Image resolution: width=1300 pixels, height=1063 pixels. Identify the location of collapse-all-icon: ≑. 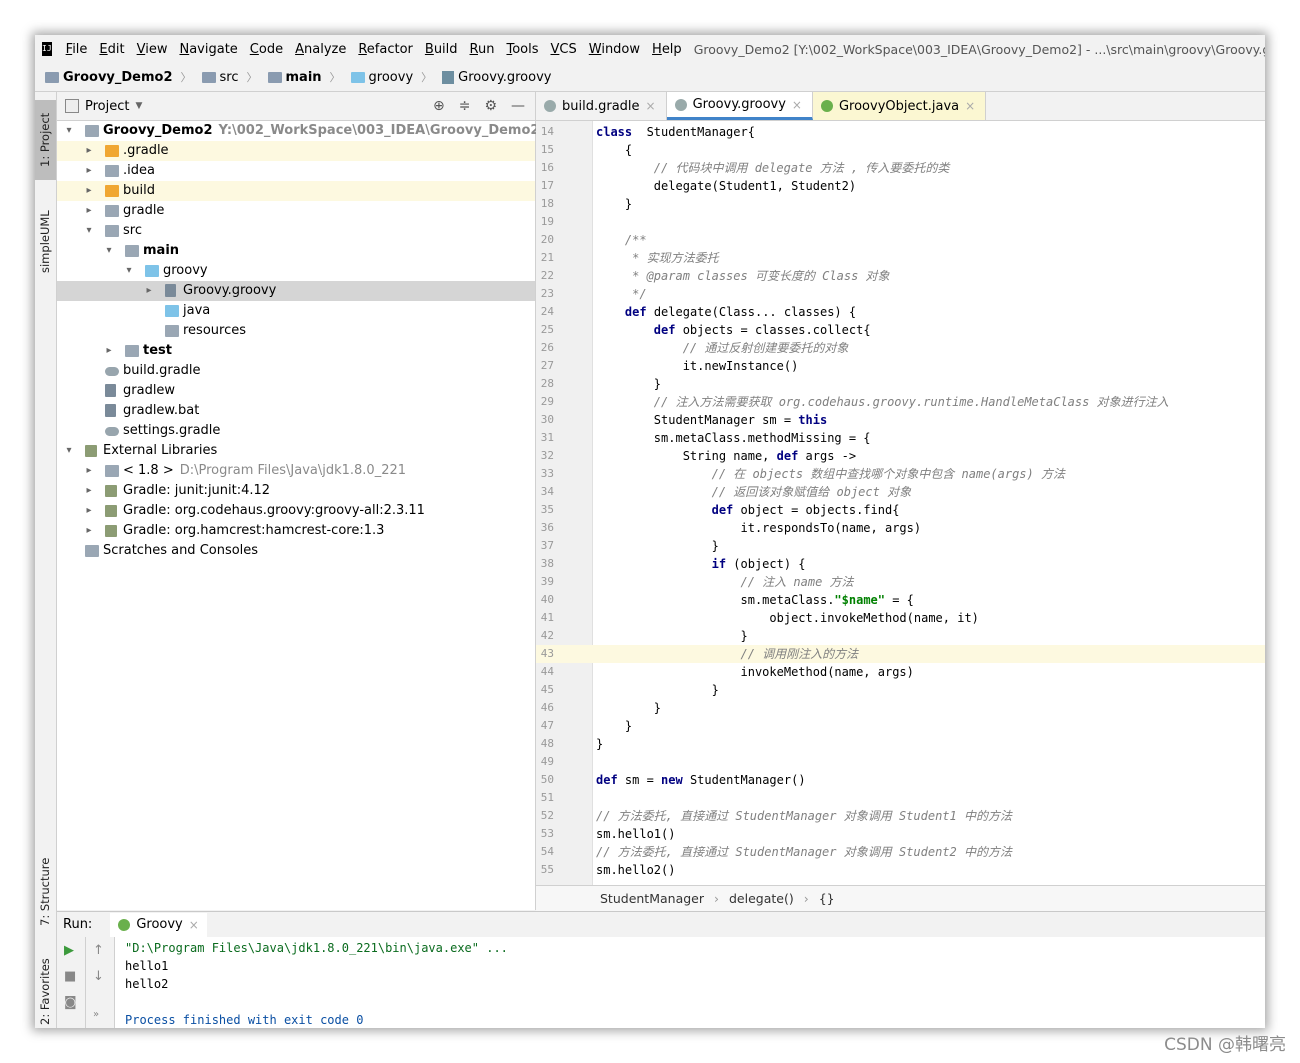
(465, 106).